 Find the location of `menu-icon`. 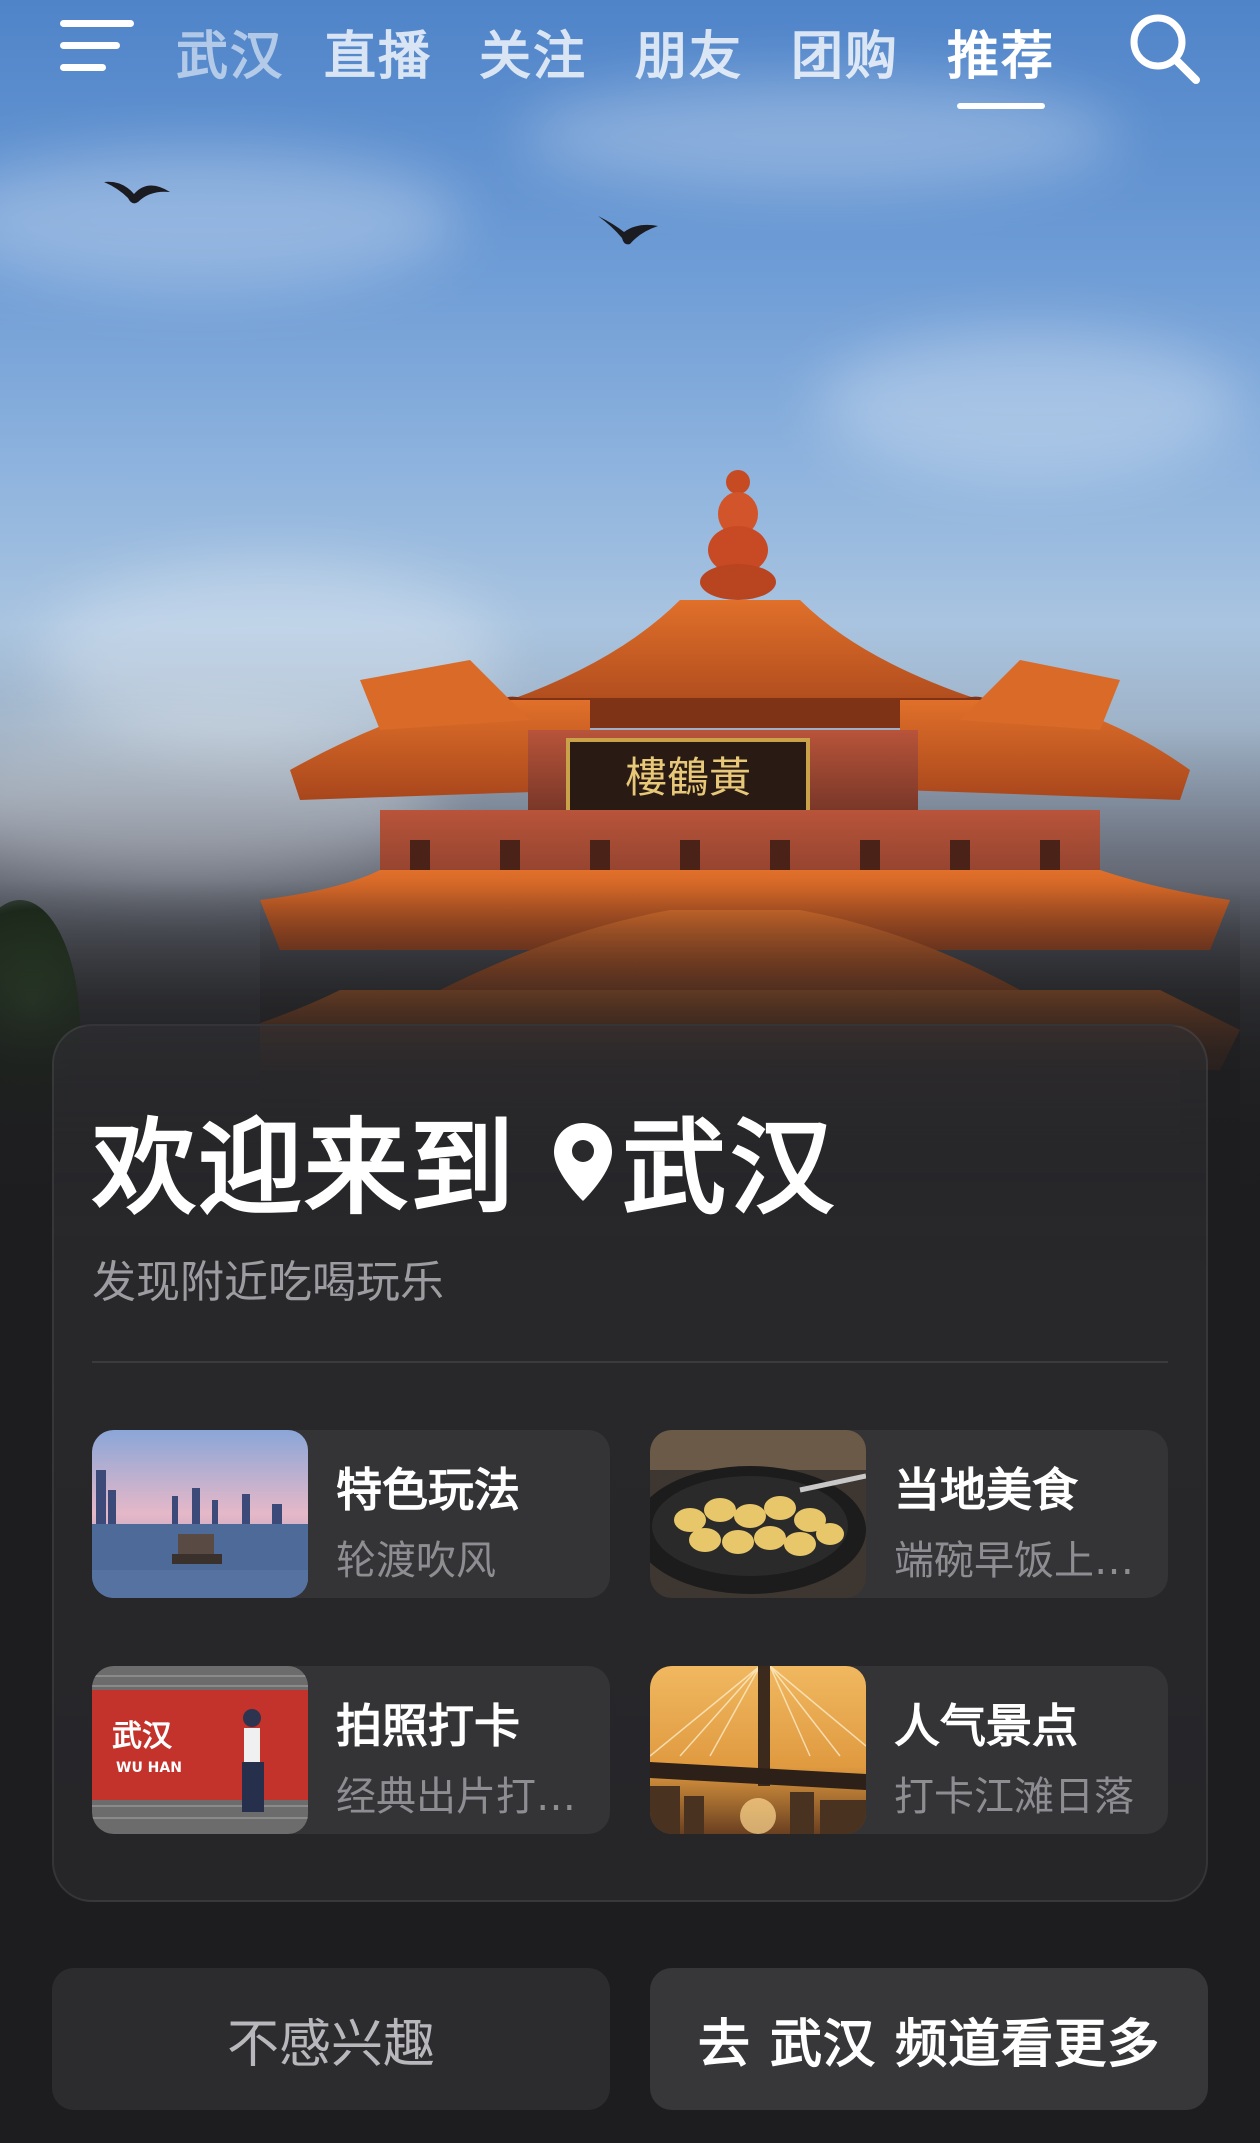

menu-icon is located at coordinates (97, 46).